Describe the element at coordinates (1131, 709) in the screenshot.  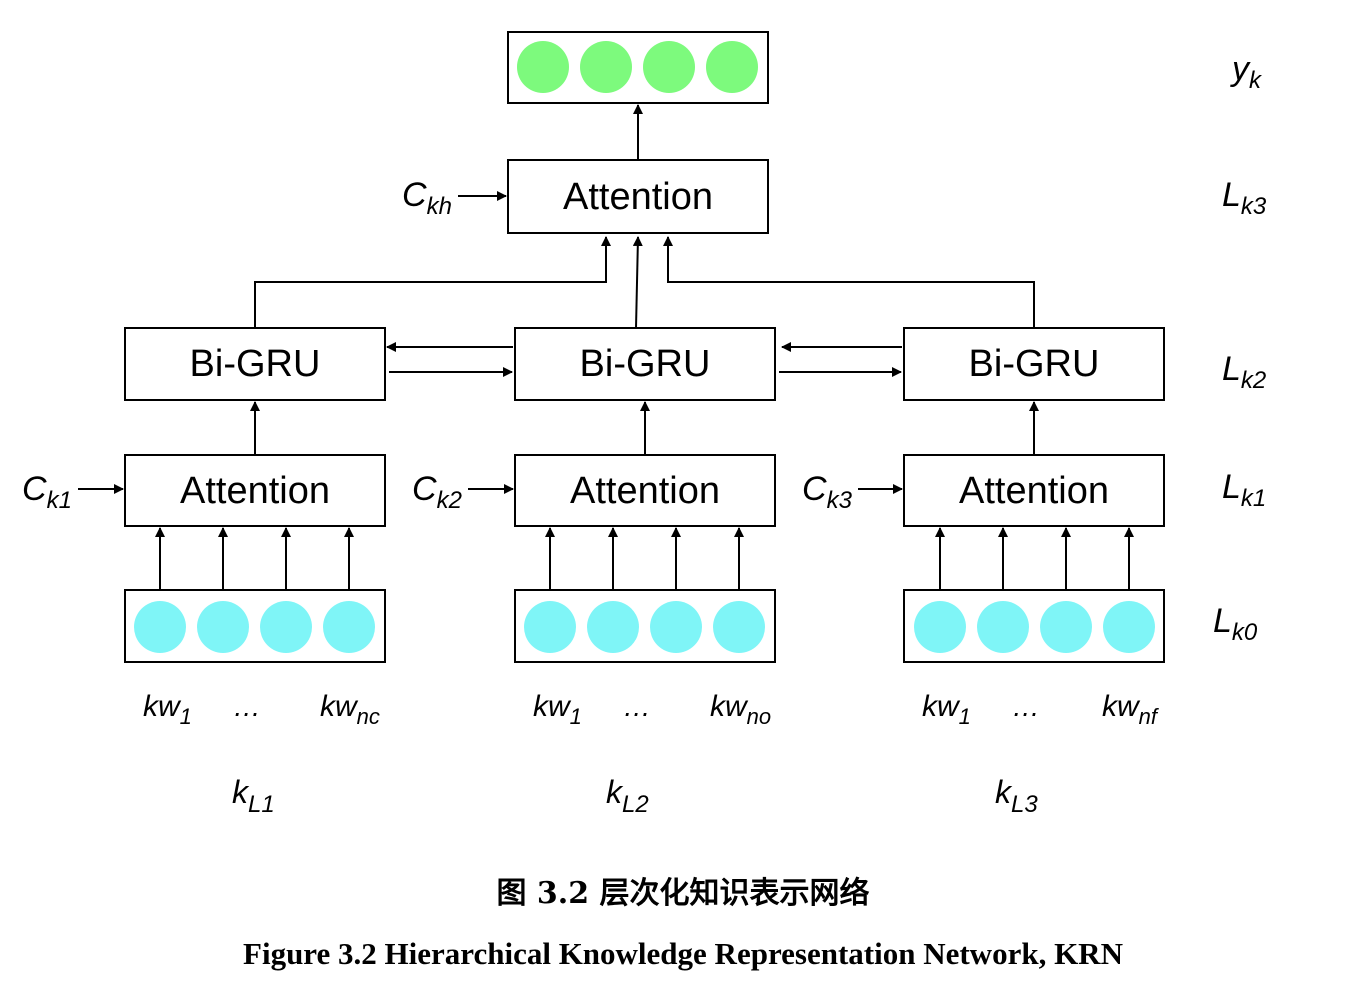
I see `word-3-last-label: kwnf` at that location.